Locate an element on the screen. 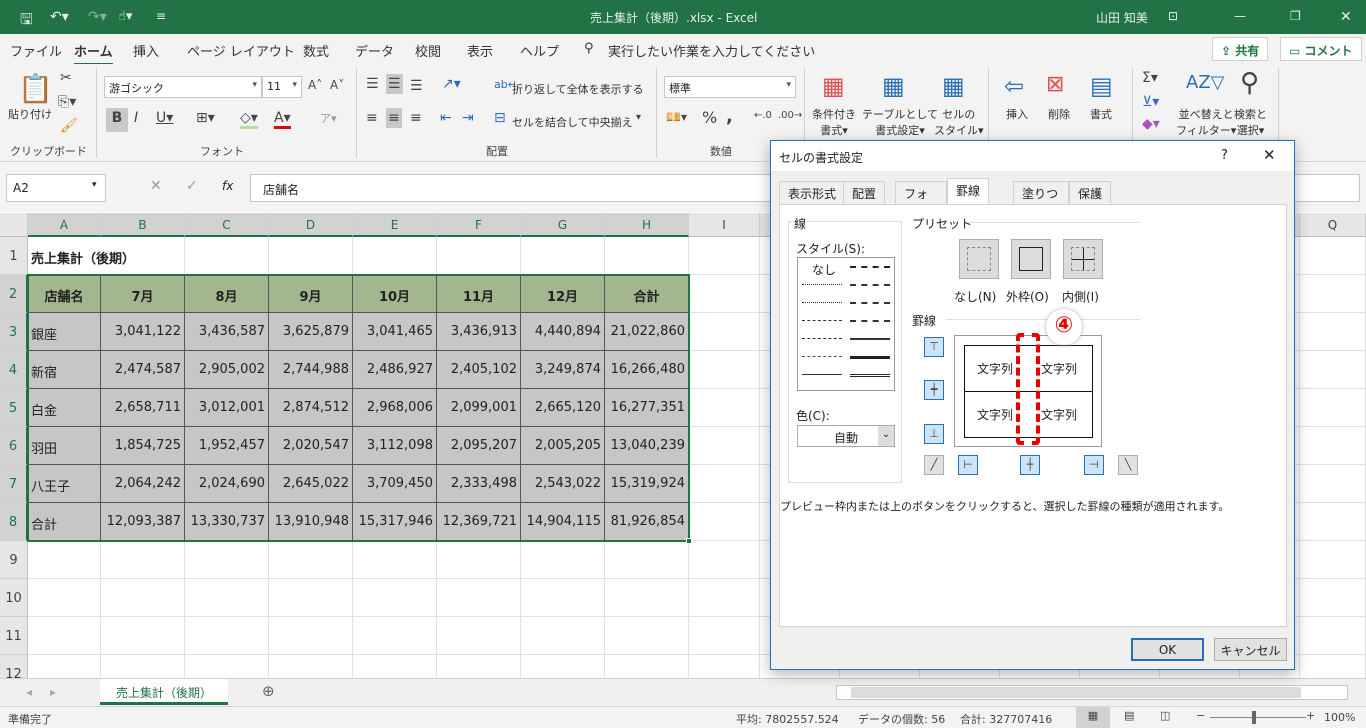  ribbon-display-icon: ⊡ is located at coordinates (1173, 16).